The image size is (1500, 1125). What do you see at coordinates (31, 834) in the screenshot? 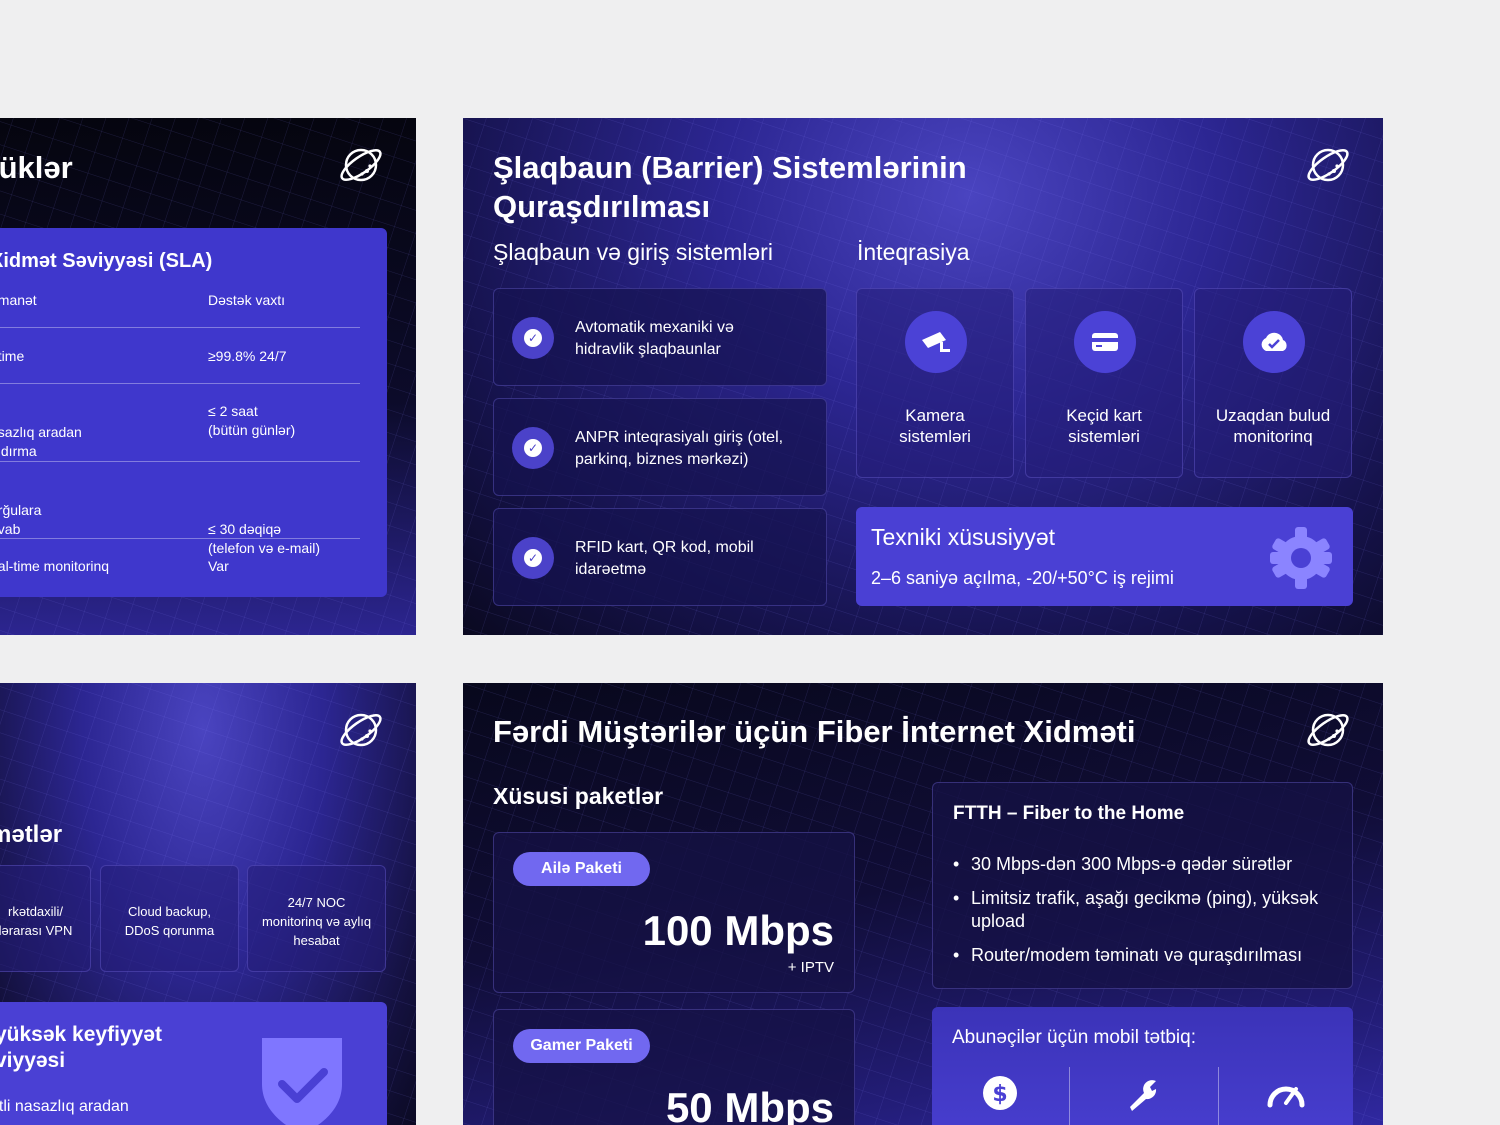
I see `slide-title: mətlər` at bounding box center [31, 834].